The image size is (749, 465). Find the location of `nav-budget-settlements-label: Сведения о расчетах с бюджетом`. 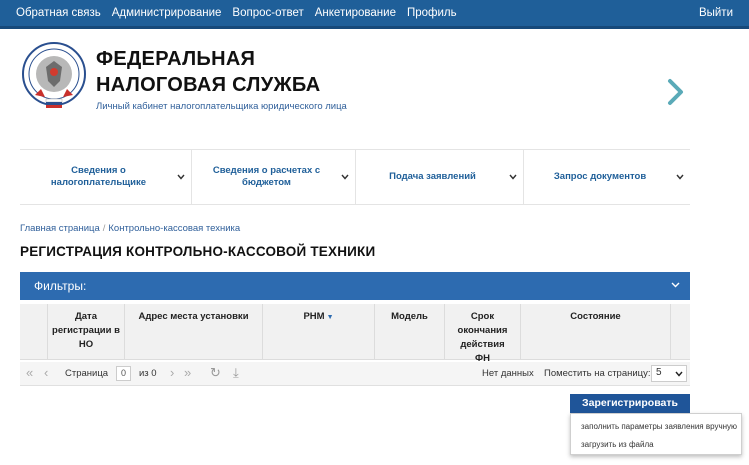

nav-budget-settlements-label: Сведения о расчетах с бюджетом is located at coordinates (266, 176).